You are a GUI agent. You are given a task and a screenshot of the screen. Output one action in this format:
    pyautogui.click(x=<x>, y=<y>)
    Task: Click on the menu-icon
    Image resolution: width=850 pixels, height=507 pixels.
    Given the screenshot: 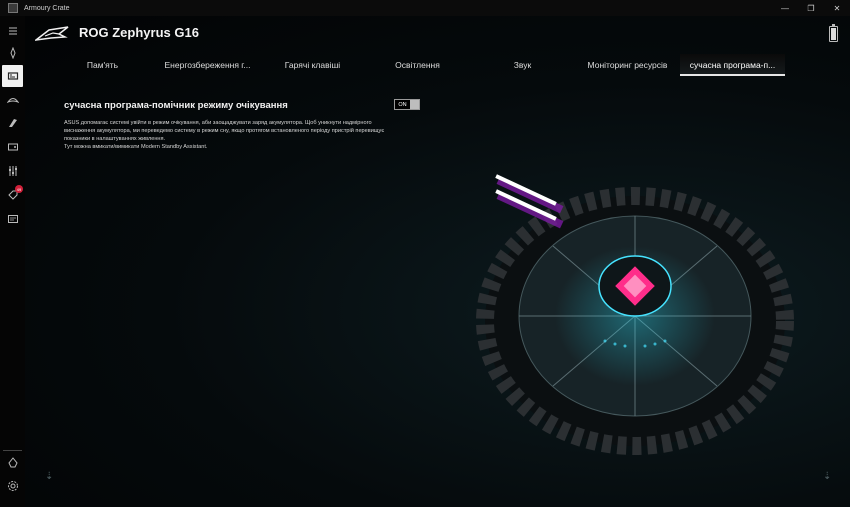 What is the action you would take?
    pyautogui.click(x=12, y=31)
    